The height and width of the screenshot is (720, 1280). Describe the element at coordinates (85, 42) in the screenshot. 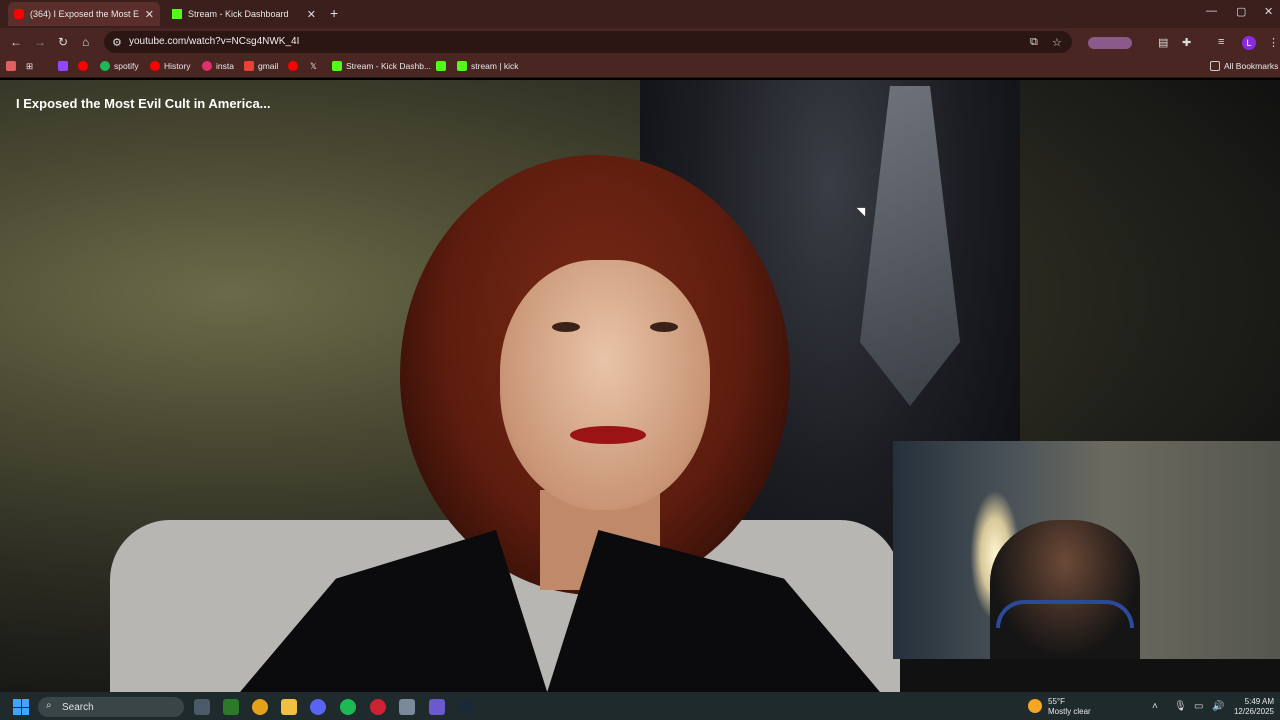

I see `home-icon: ⌂` at that location.